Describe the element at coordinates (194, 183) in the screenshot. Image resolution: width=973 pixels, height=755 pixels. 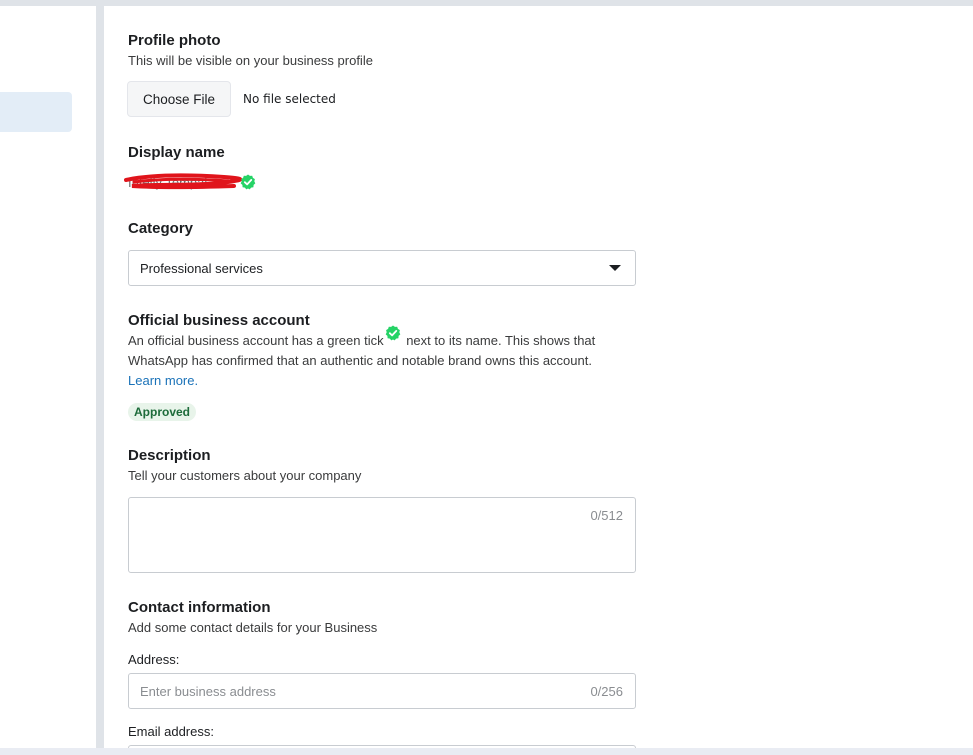
I see `display-name-value-row: Intelly Tempal` at that location.